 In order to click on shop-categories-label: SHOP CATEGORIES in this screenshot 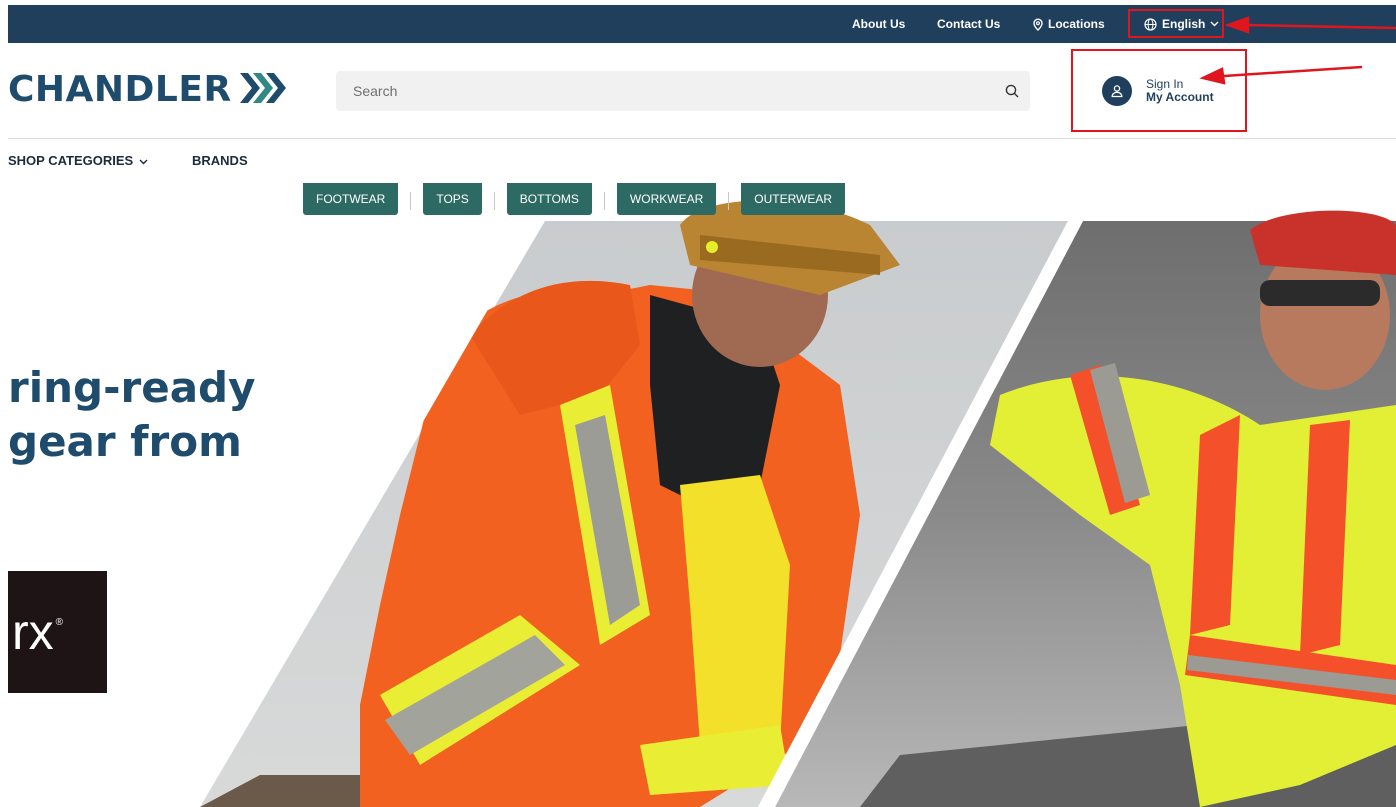, I will do `click(71, 160)`.